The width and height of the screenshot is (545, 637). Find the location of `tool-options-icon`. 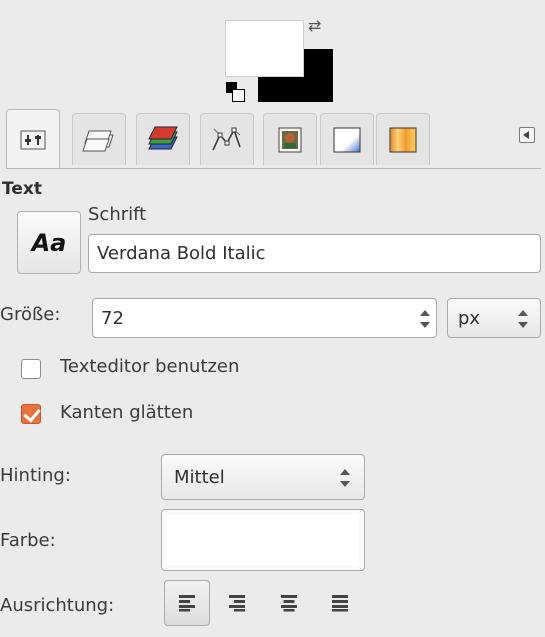

tool-options-icon is located at coordinates (33, 139).